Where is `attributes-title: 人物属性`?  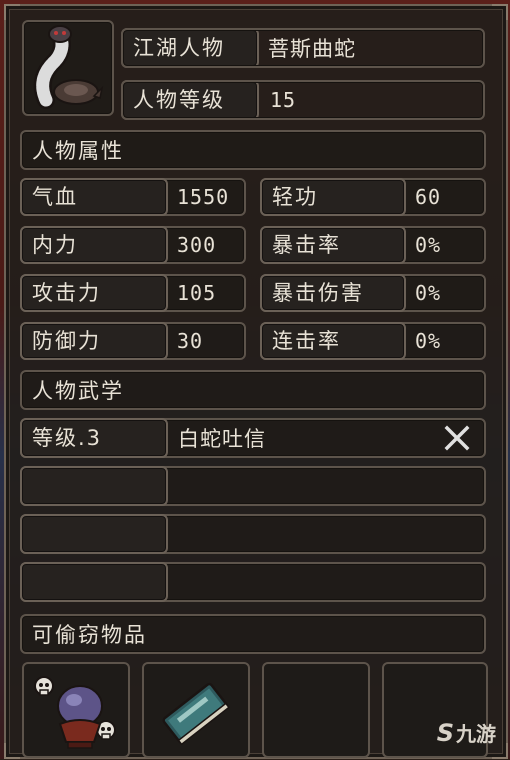 attributes-title: 人物属性 is located at coordinates (78, 151).